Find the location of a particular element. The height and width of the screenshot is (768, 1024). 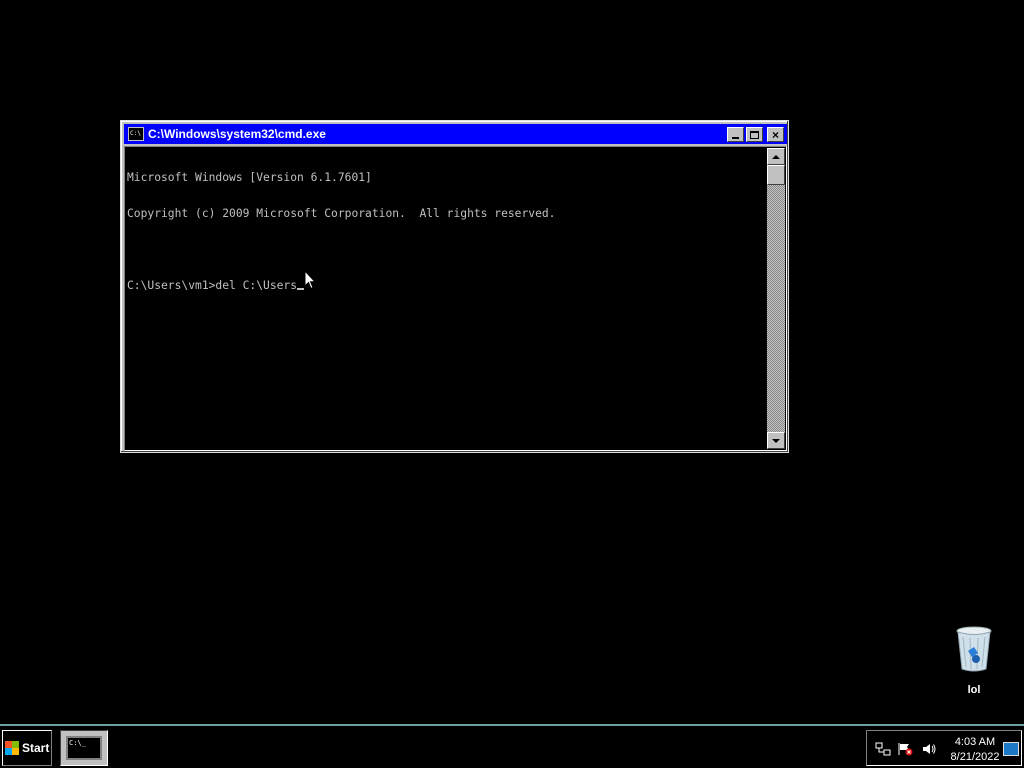

clock: 4:03 AM 8/21/2022 is located at coordinates (975, 750).